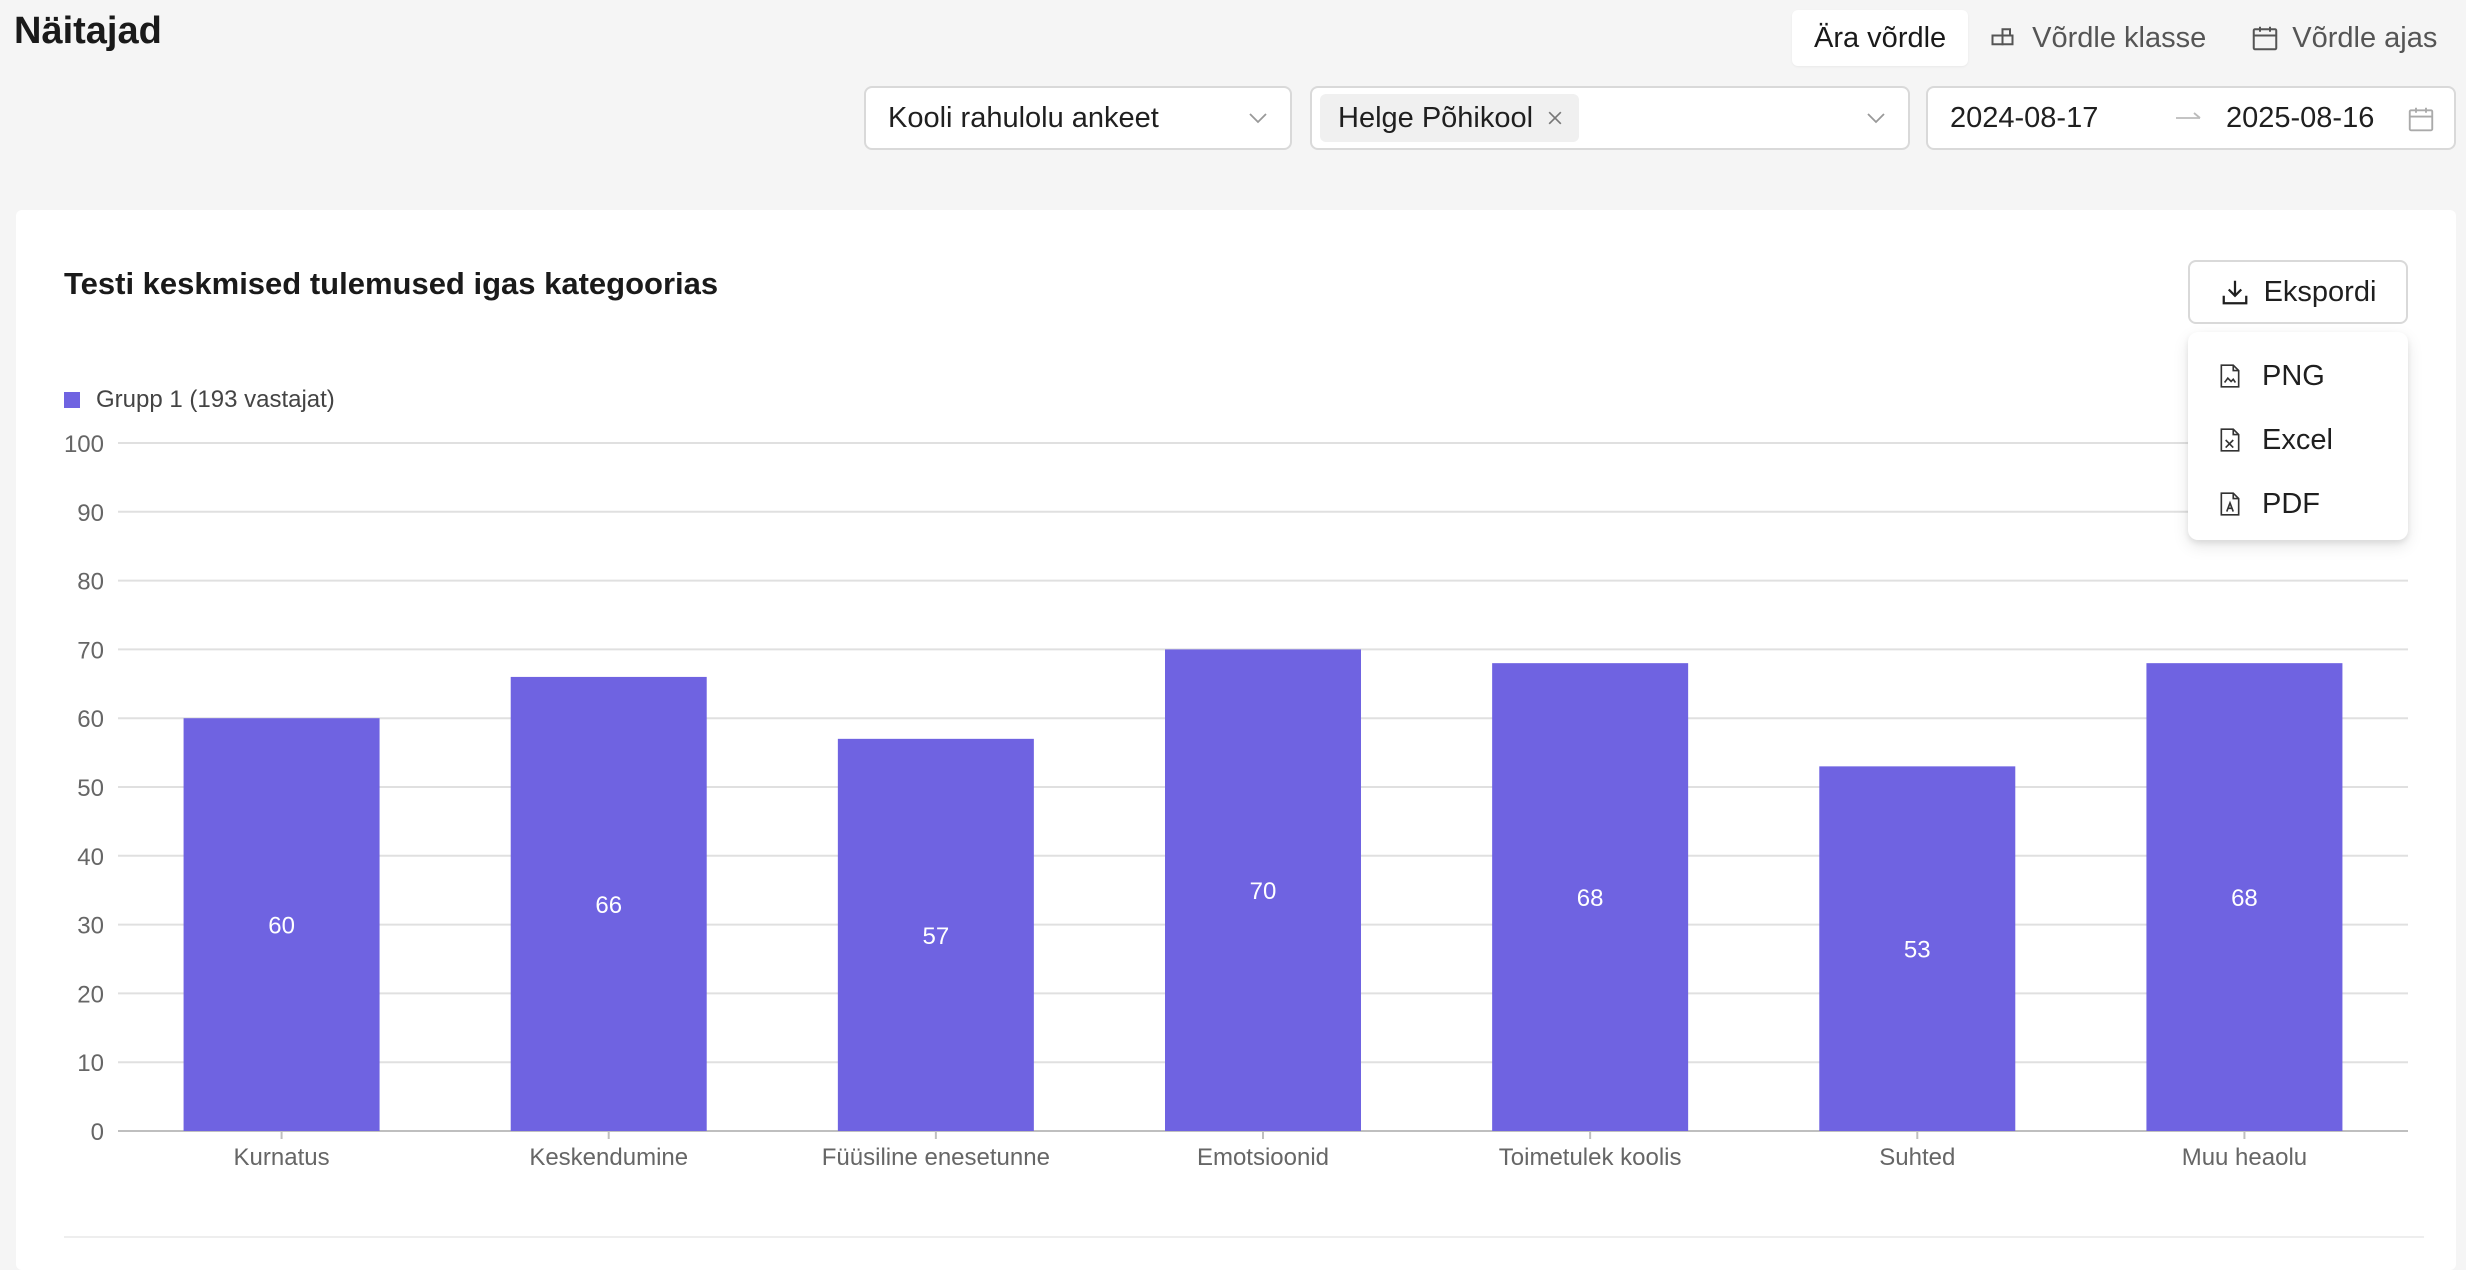  Describe the element at coordinates (90, 719) in the screenshot. I see `y-tick-label: 60` at that location.